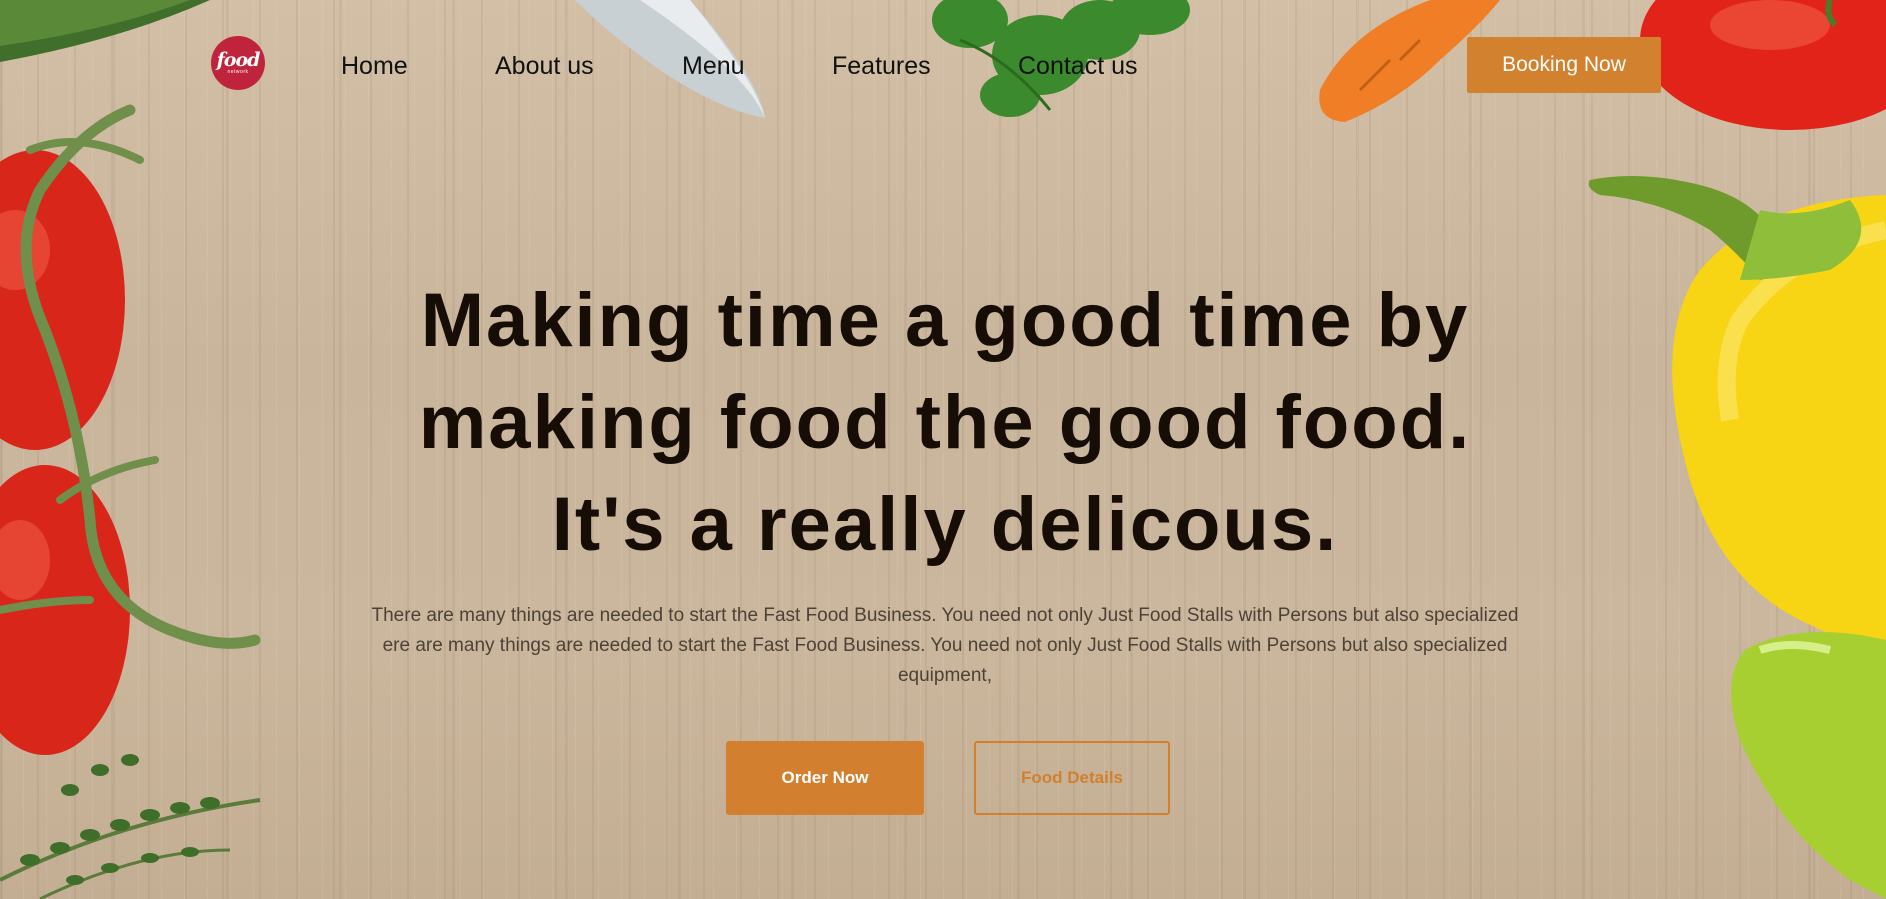 The image size is (1886, 899). I want to click on food-network-logo: food network, so click(238, 63).